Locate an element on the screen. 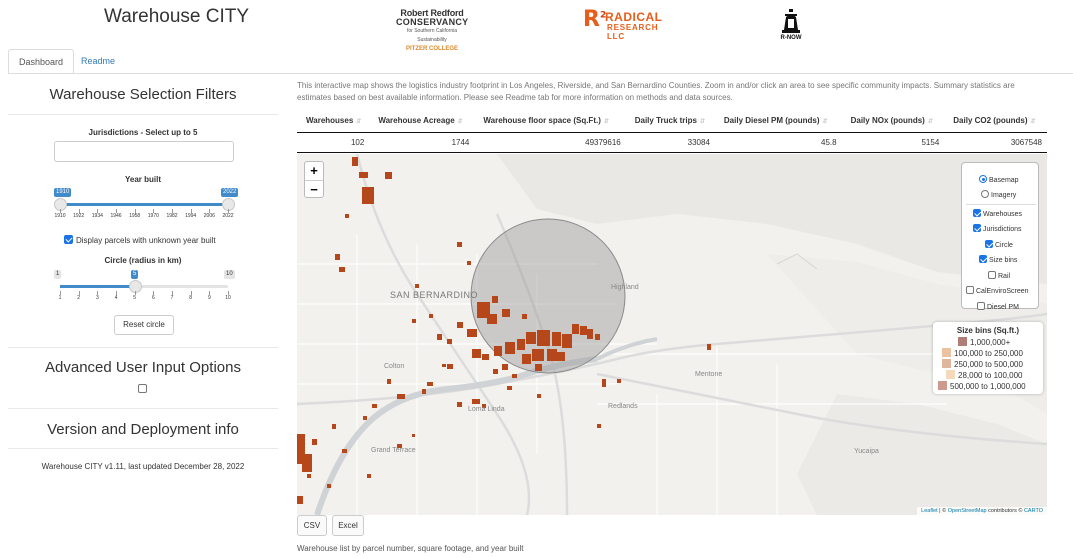 The height and width of the screenshot is (558, 1073). map-label-yucaipa: Yucaipa is located at coordinates (866, 451).